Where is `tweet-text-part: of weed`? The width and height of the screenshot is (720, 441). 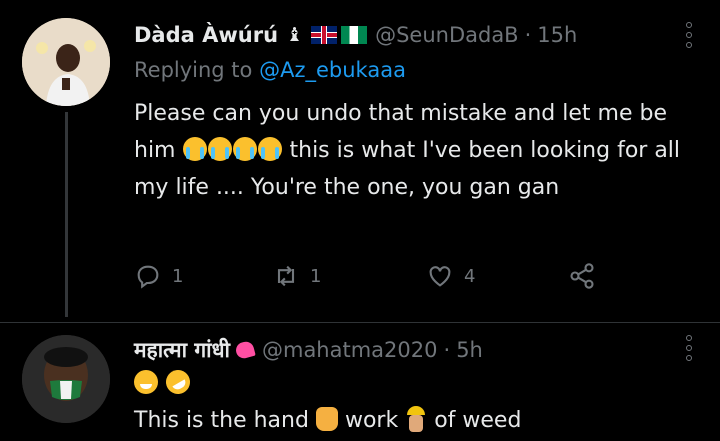 tweet-text-part: of weed is located at coordinates (478, 420).